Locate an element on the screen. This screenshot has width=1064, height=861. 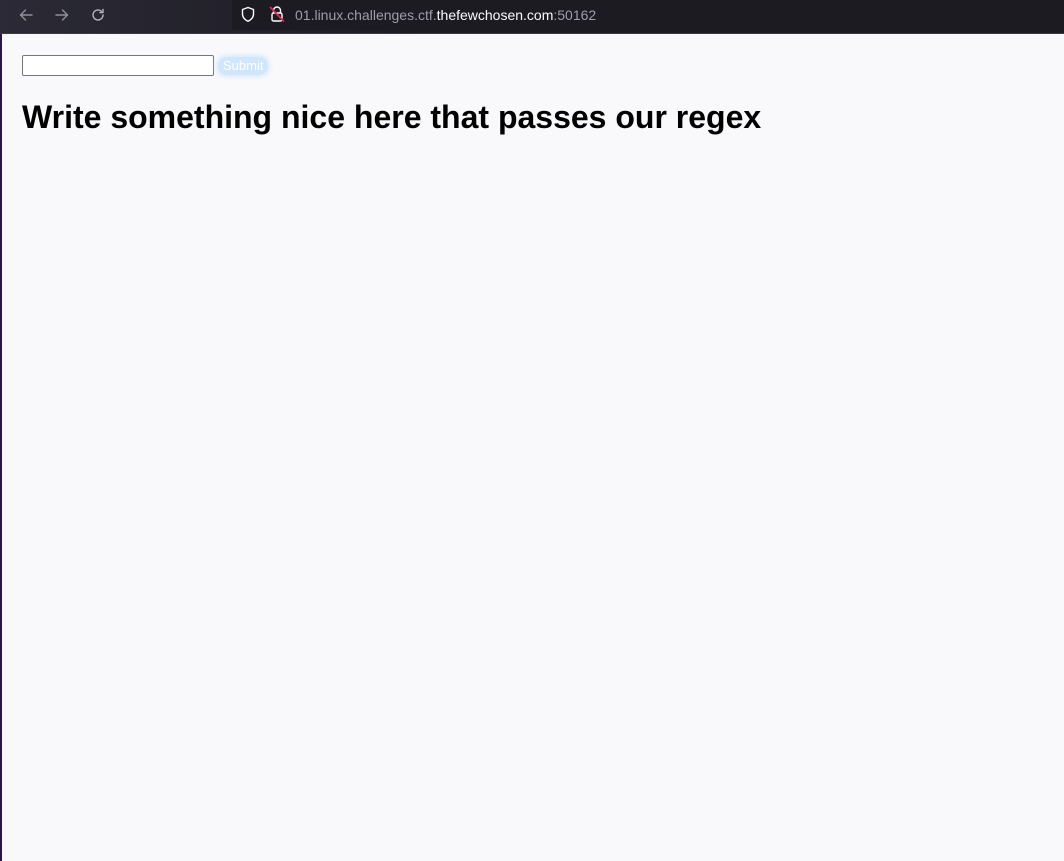
arrow-right-icon is located at coordinates (62, 15).